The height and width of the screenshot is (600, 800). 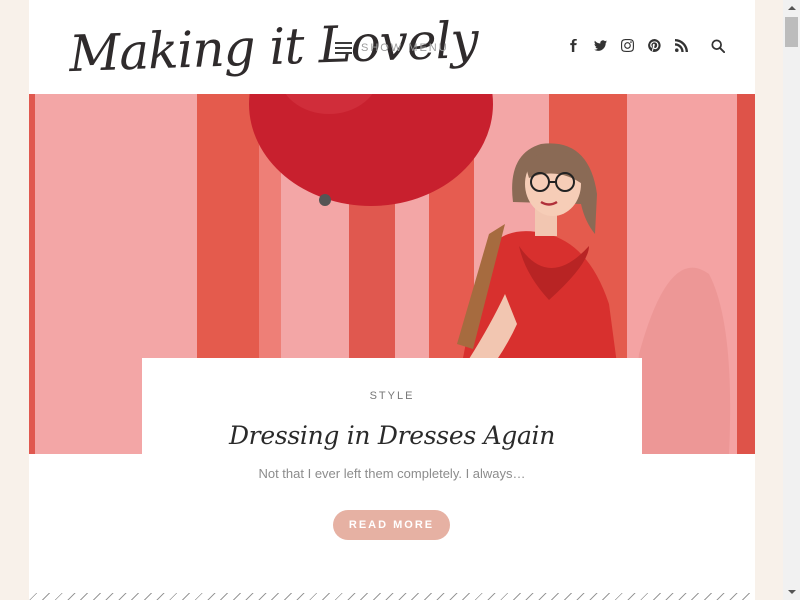 I want to click on scrollbar, so click(x=791, y=300).